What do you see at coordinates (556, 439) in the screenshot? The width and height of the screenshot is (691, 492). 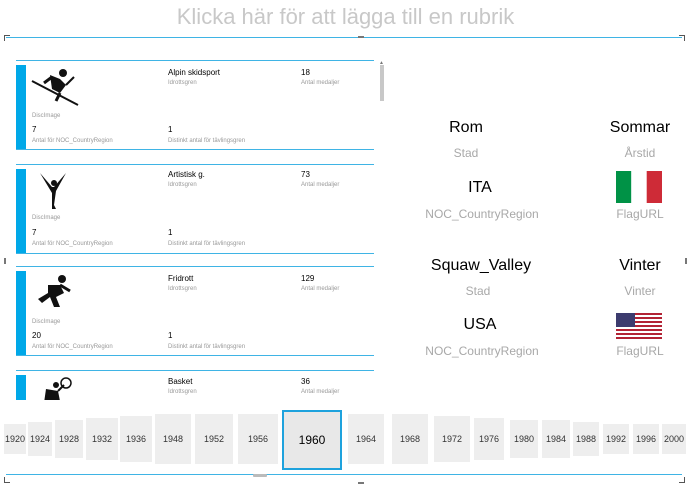 I see `year-tile: 1984` at bounding box center [556, 439].